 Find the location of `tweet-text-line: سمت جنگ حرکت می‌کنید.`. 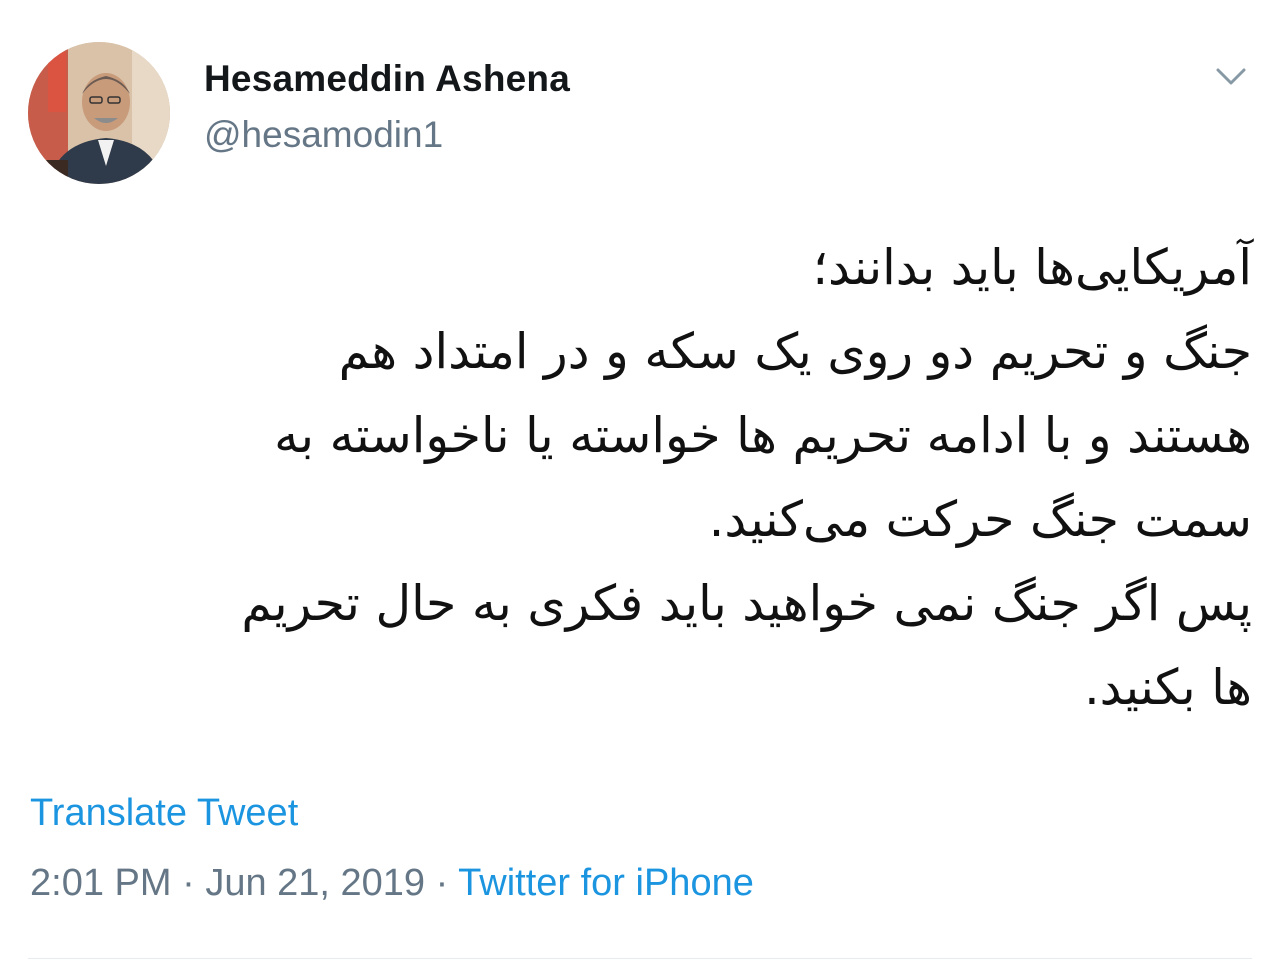

tweet-text-line: سمت جنگ حرکت می‌کنید. is located at coordinates (980, 519).